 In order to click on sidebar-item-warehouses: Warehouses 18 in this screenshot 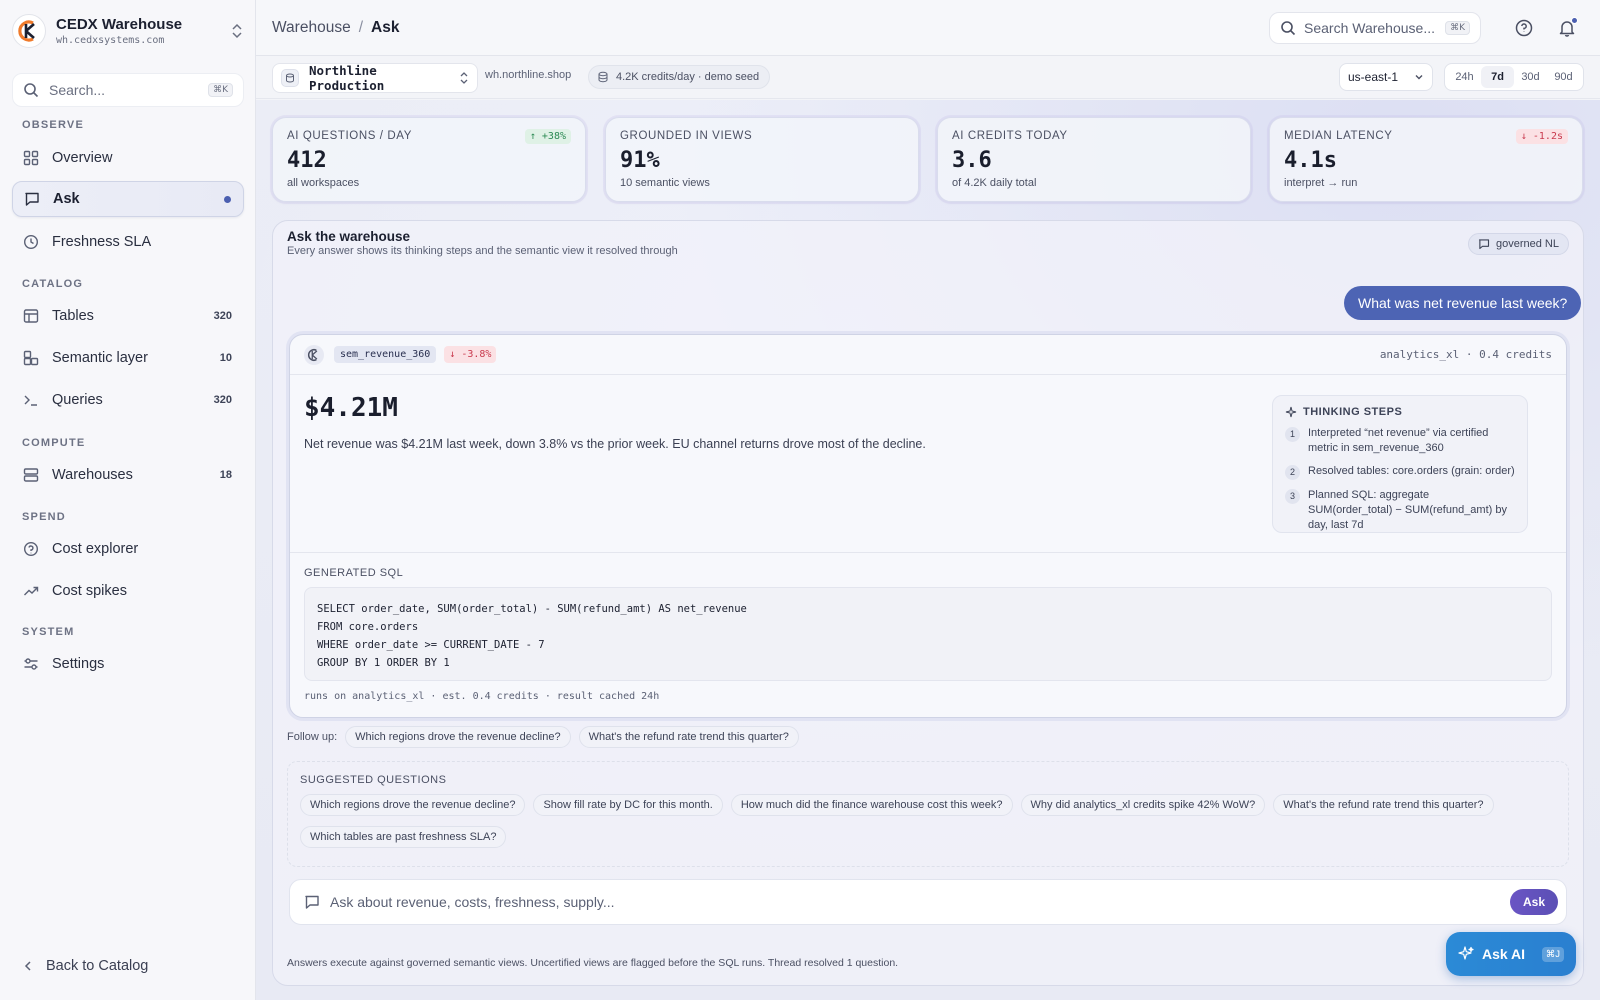, I will do `click(128, 475)`.